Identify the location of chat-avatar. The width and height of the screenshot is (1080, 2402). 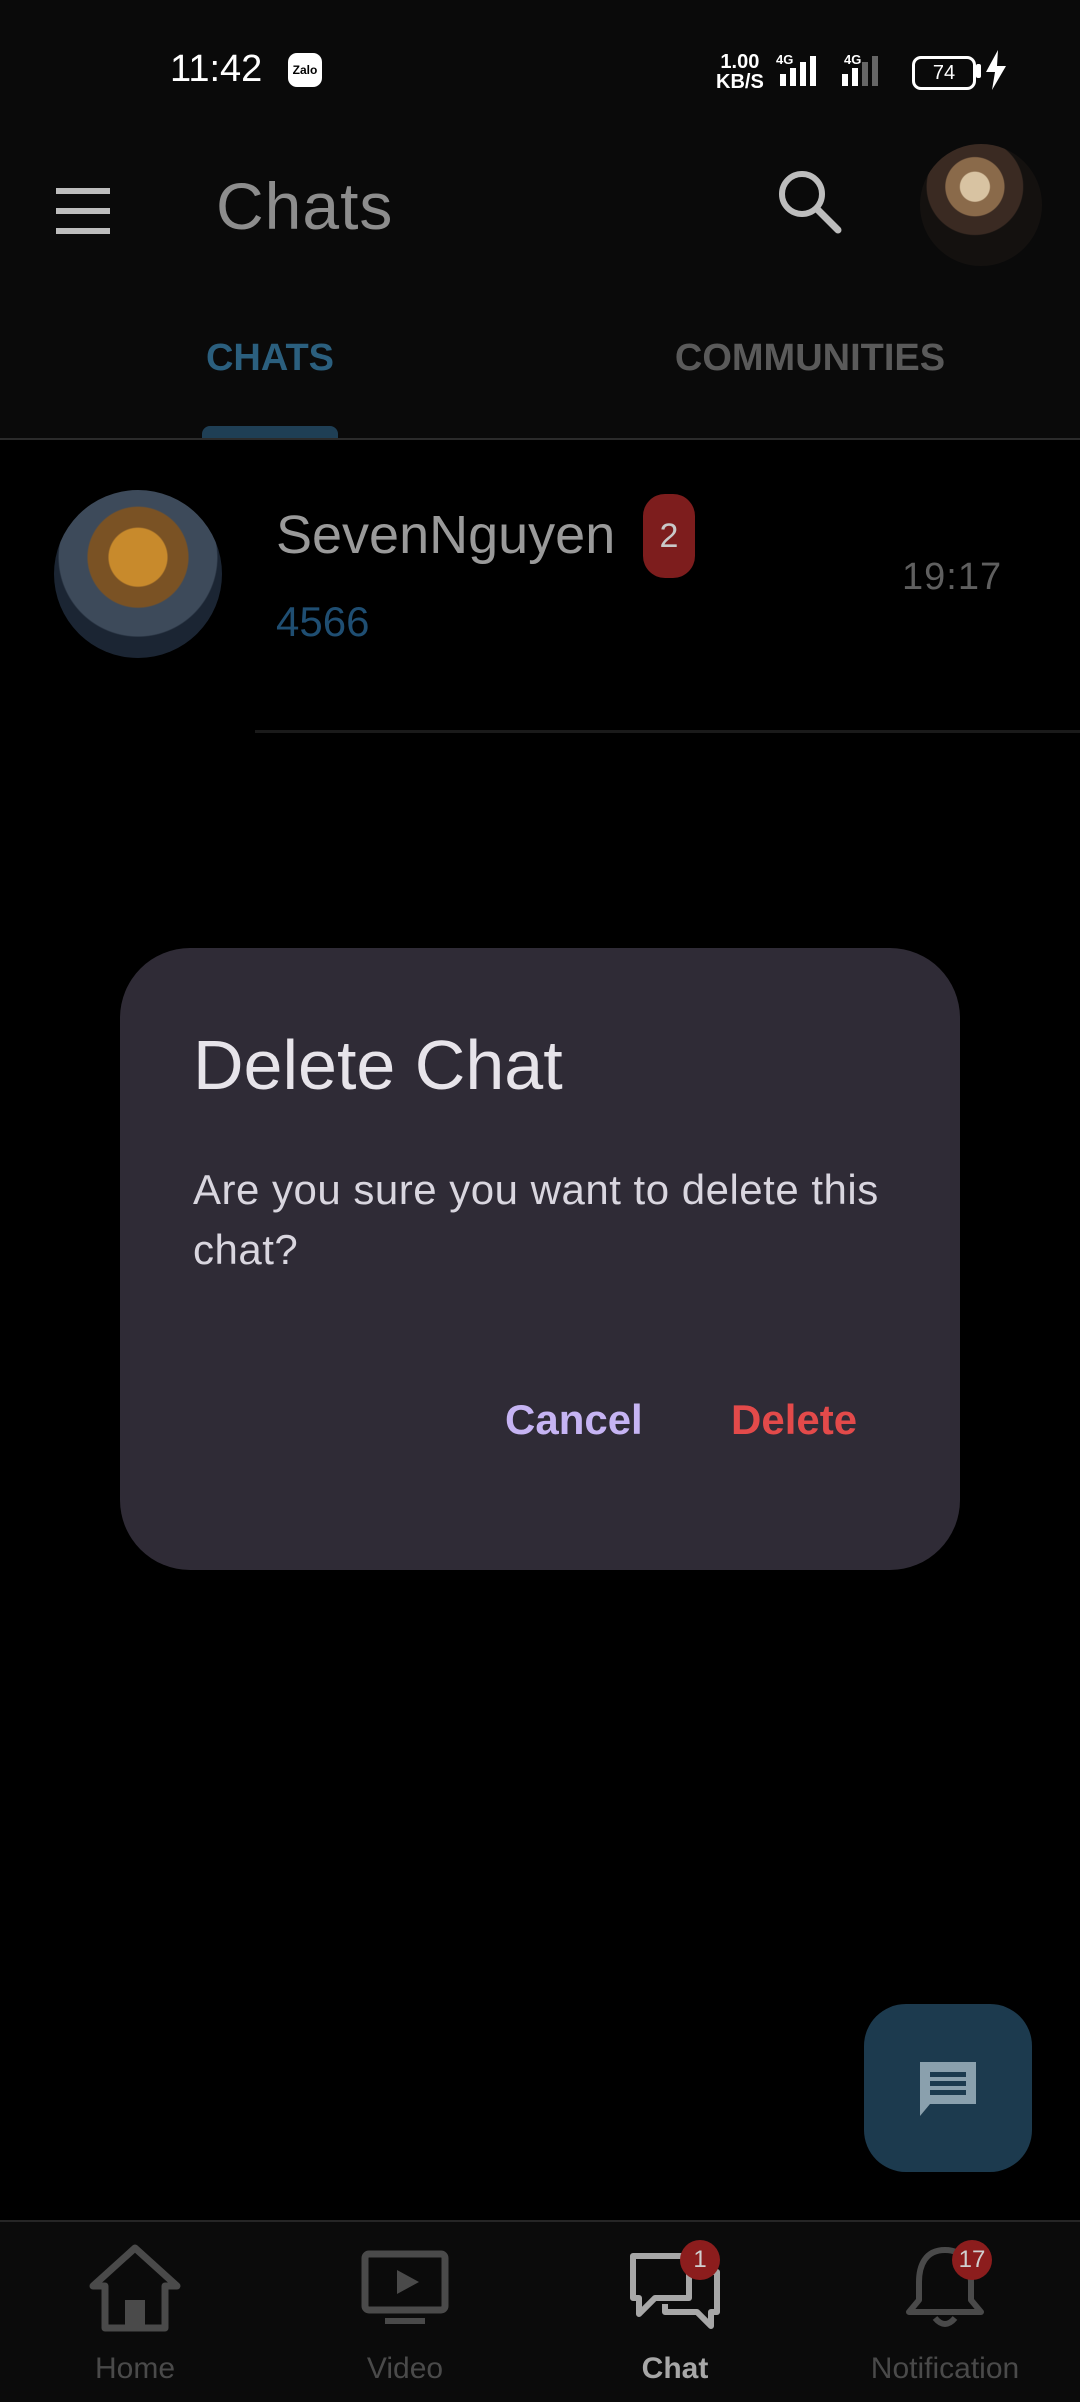
(138, 574).